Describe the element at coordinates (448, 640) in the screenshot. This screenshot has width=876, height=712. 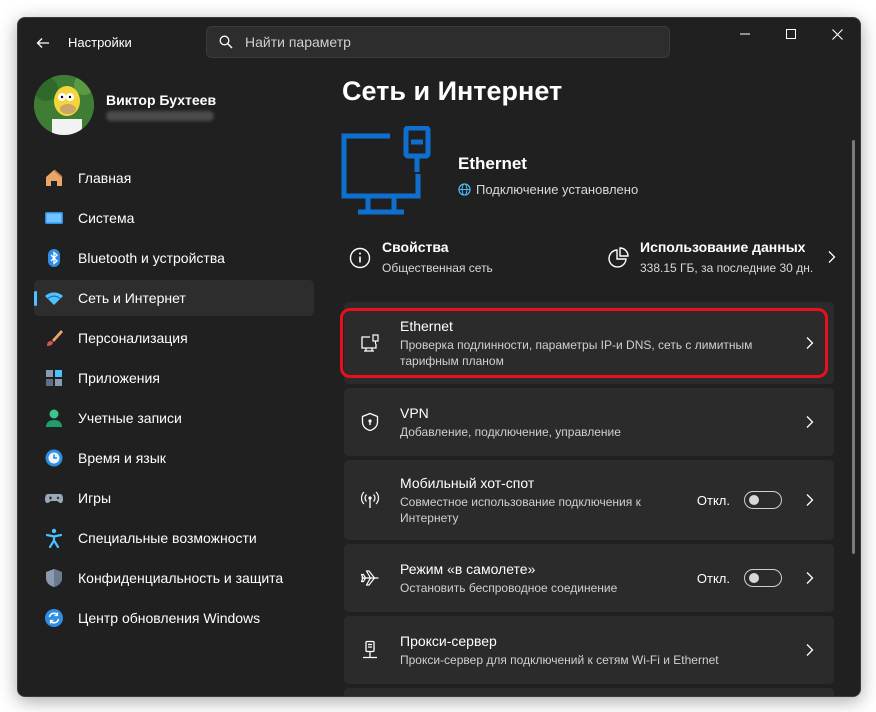
I see `card-title: Прокси-сервер` at that location.